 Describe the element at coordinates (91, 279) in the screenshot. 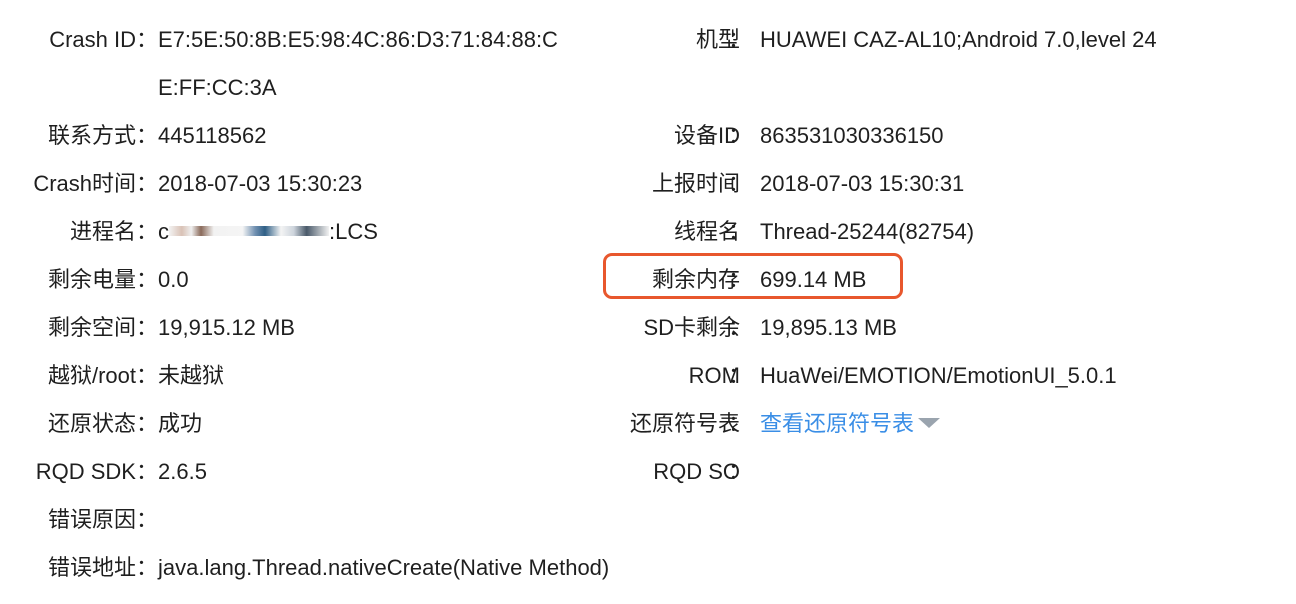

I see `battery-label: 剩余电量` at that location.